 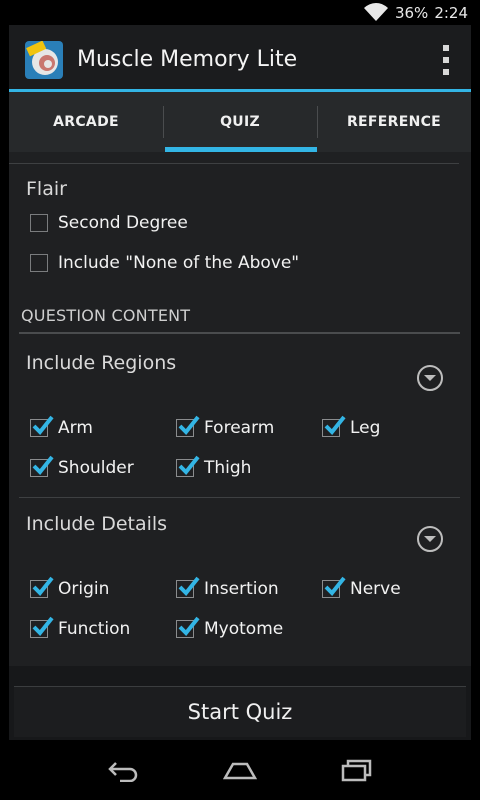 I want to click on home-icon, so click(x=240, y=770).